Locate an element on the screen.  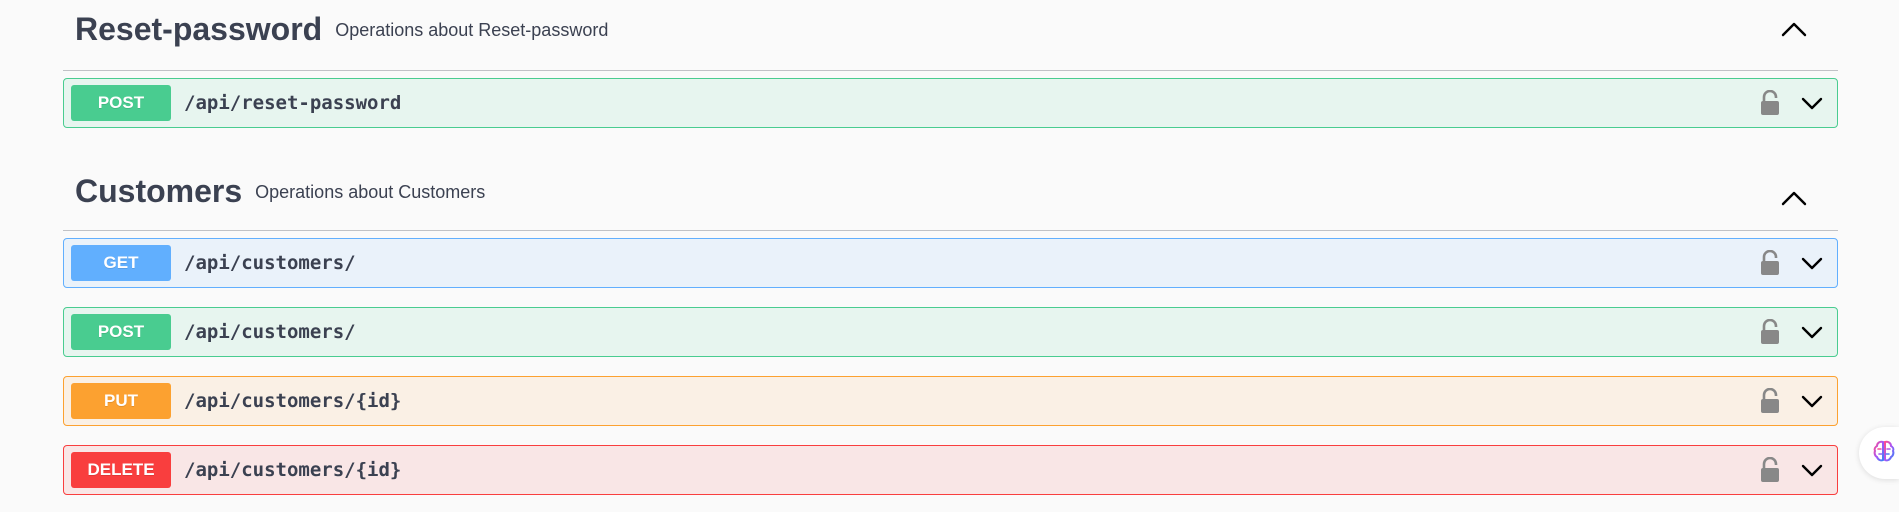
operation-delete-customer: DELETE /api/customers/{id} is located at coordinates (950, 470).